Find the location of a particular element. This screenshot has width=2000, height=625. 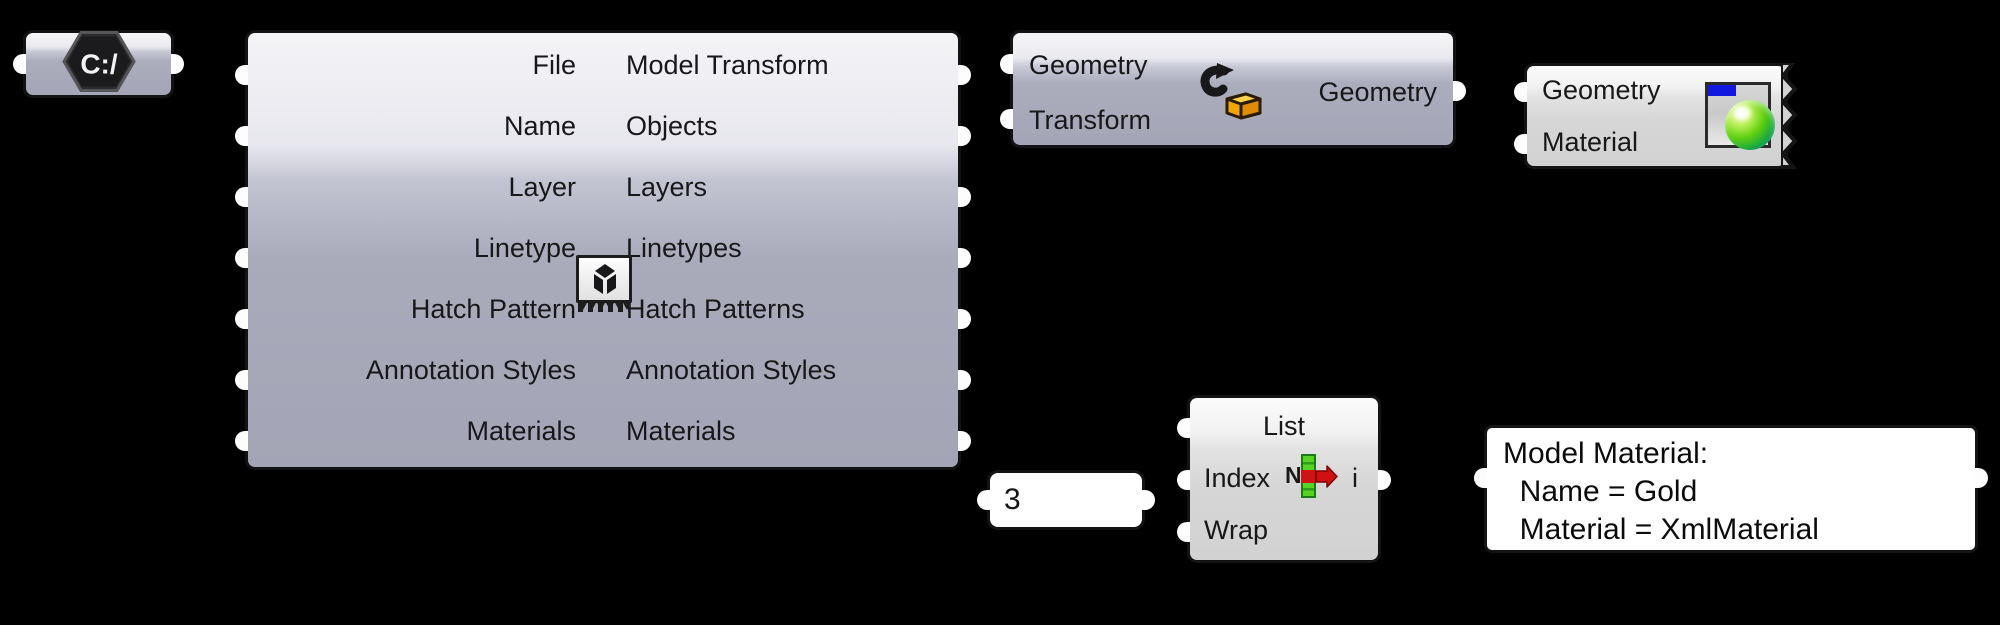

result-panel-input-port is located at coordinates (1480, 478).